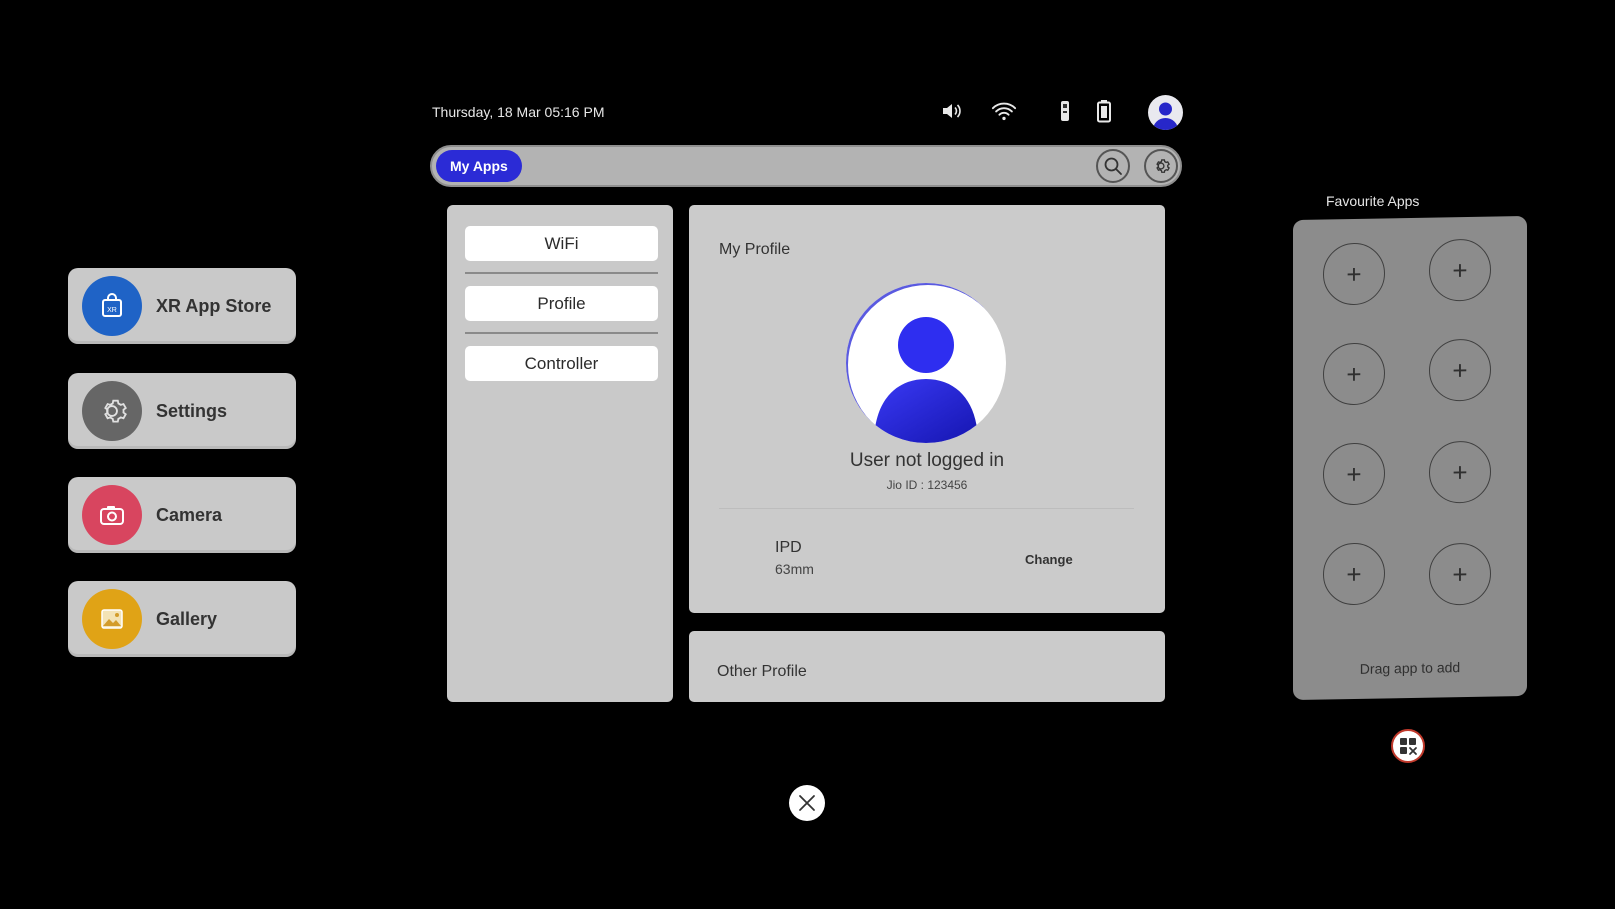 This screenshot has height=909, width=1615. Describe the element at coordinates (788, 547) in the screenshot. I see `ipd-label: IPD` at that location.